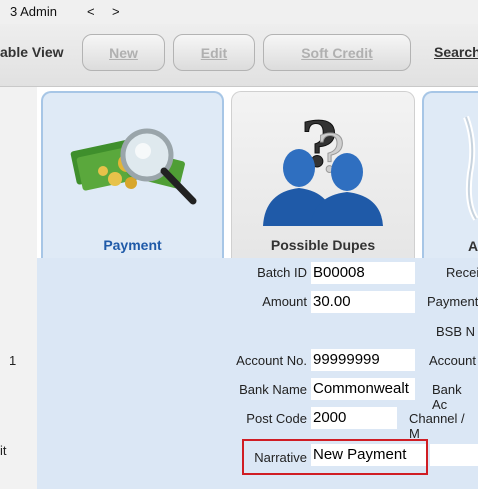  What do you see at coordinates (12, 360) in the screenshot?
I see `left-panel-item: 1` at bounding box center [12, 360].